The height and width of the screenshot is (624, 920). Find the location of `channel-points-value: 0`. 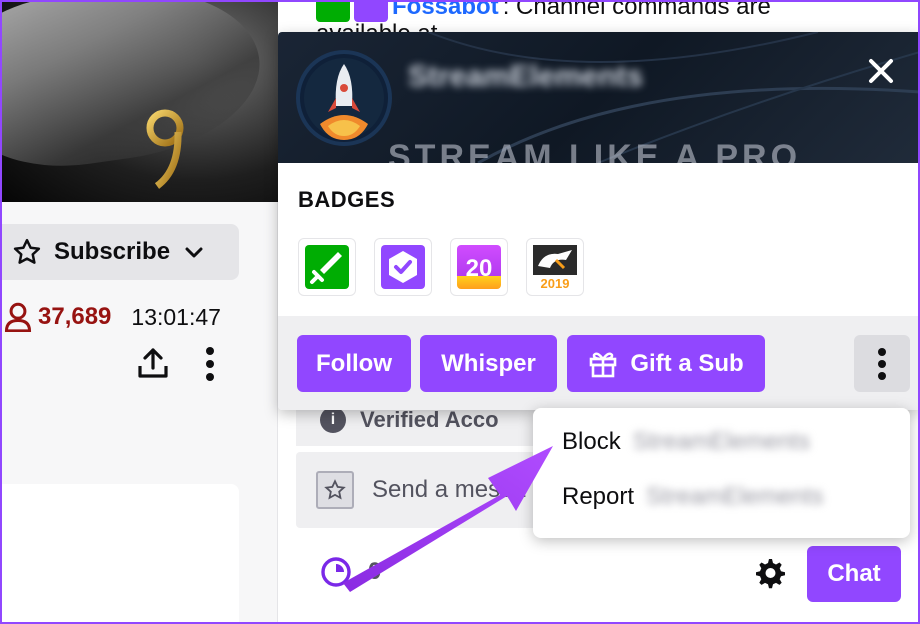

channel-points-value: 0 is located at coordinates (375, 571).